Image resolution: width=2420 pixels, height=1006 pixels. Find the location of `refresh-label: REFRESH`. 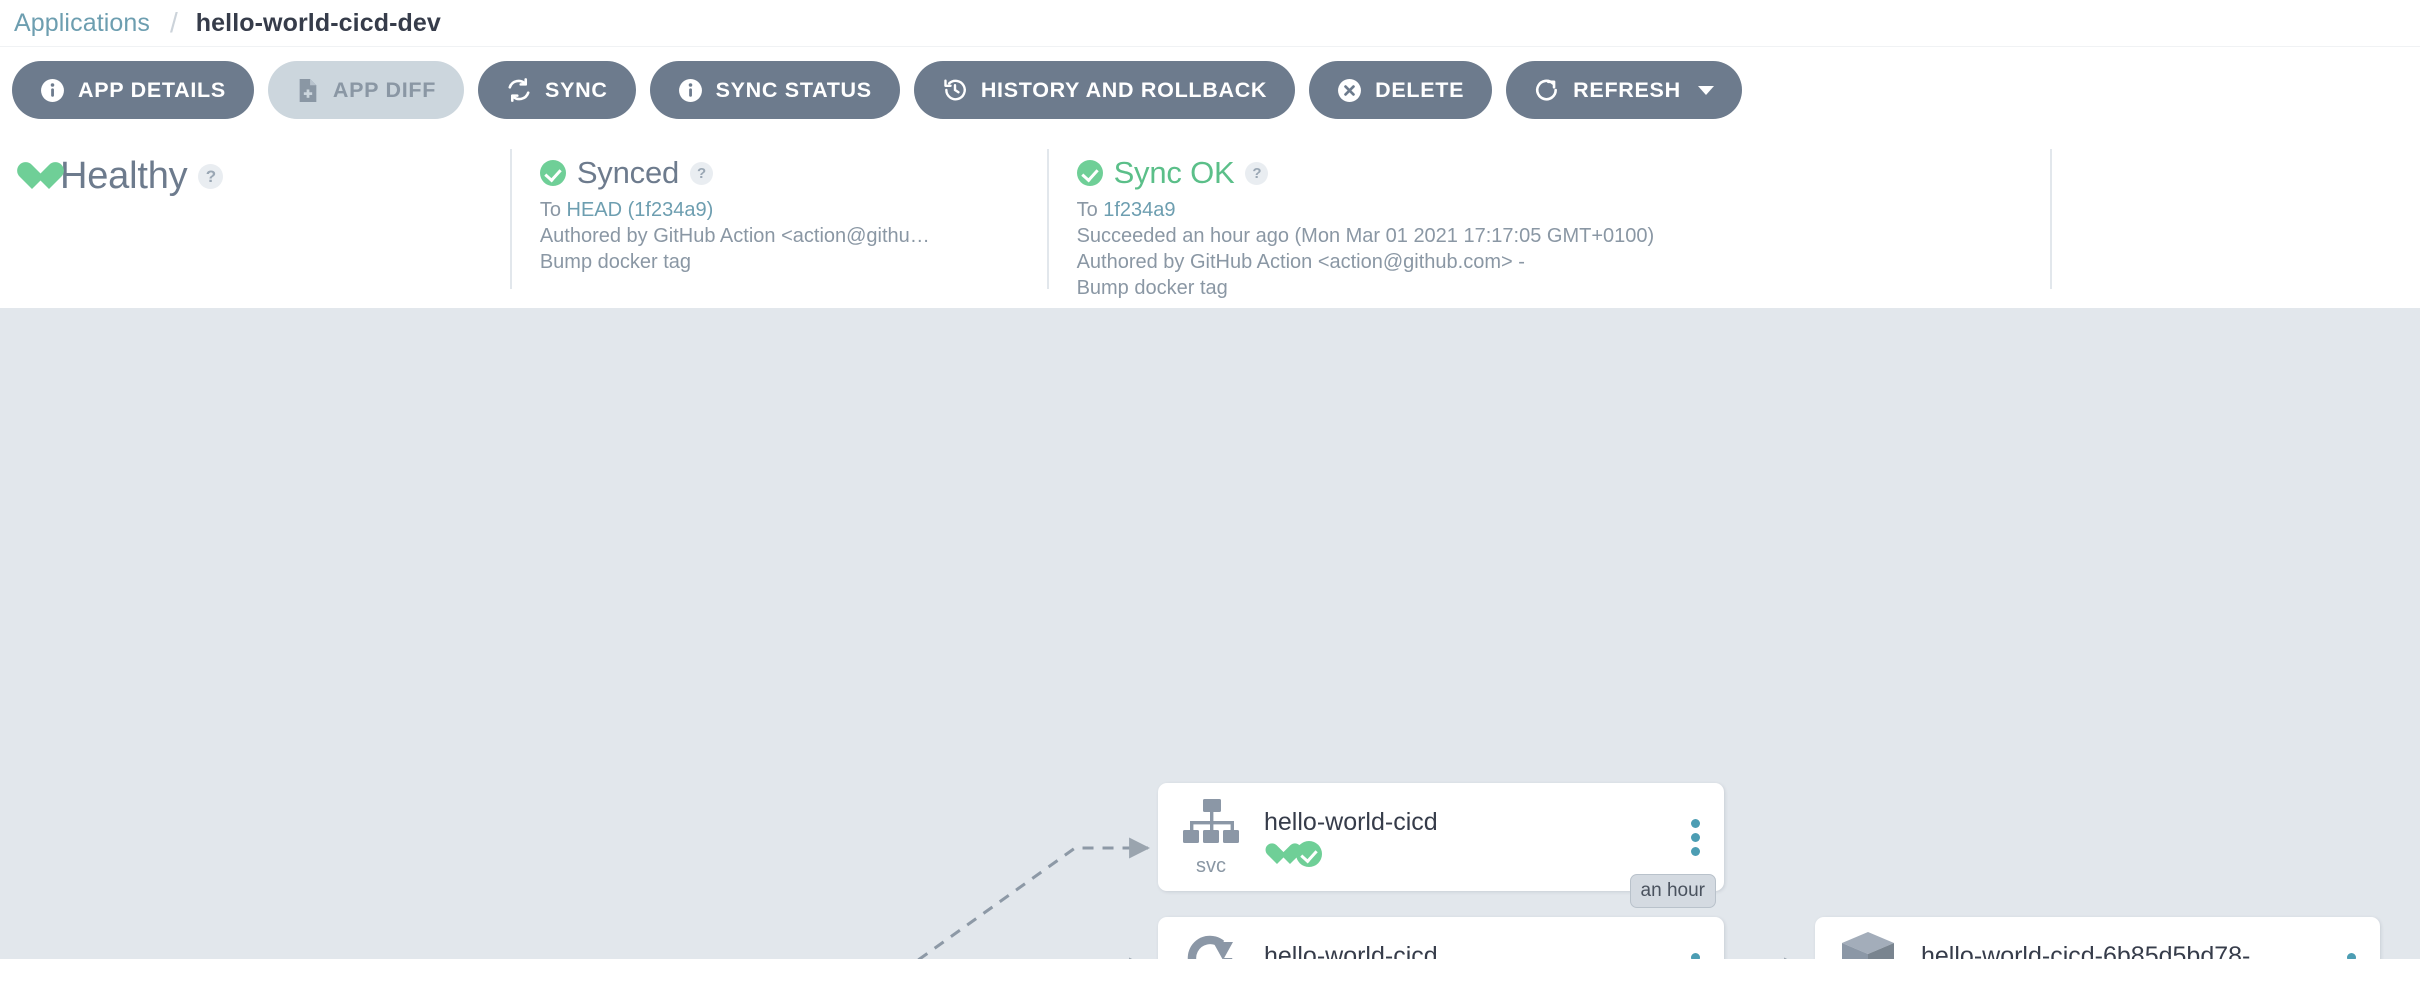

refresh-label: REFRESH is located at coordinates (1627, 89).